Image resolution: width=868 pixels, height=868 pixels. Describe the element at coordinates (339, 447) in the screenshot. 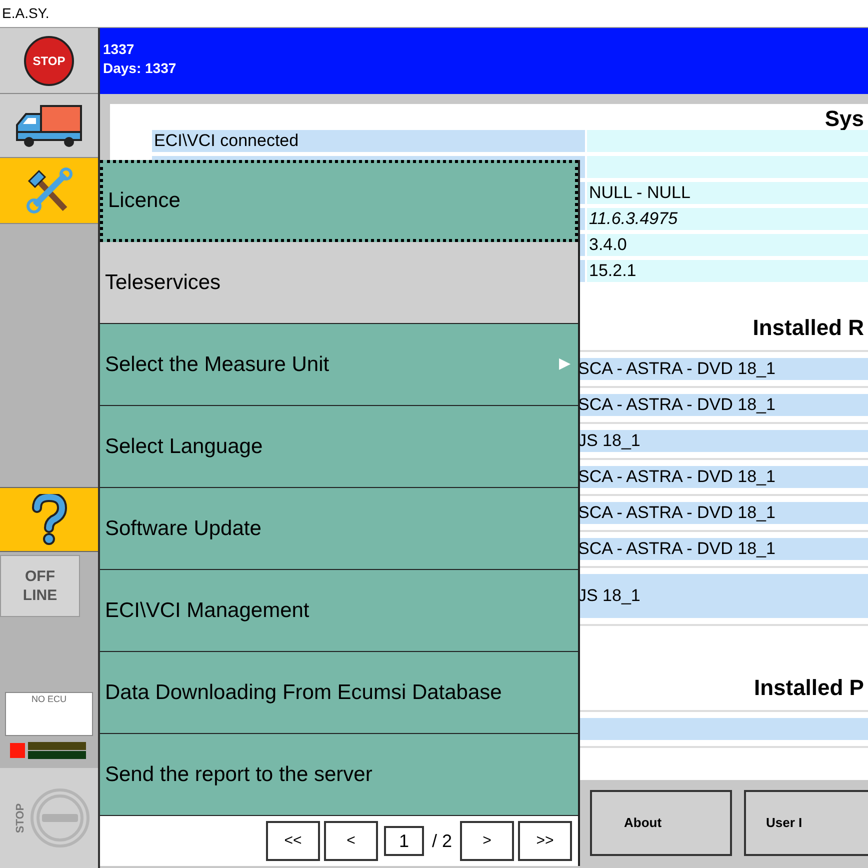

I see `menu-item: Select Language` at that location.